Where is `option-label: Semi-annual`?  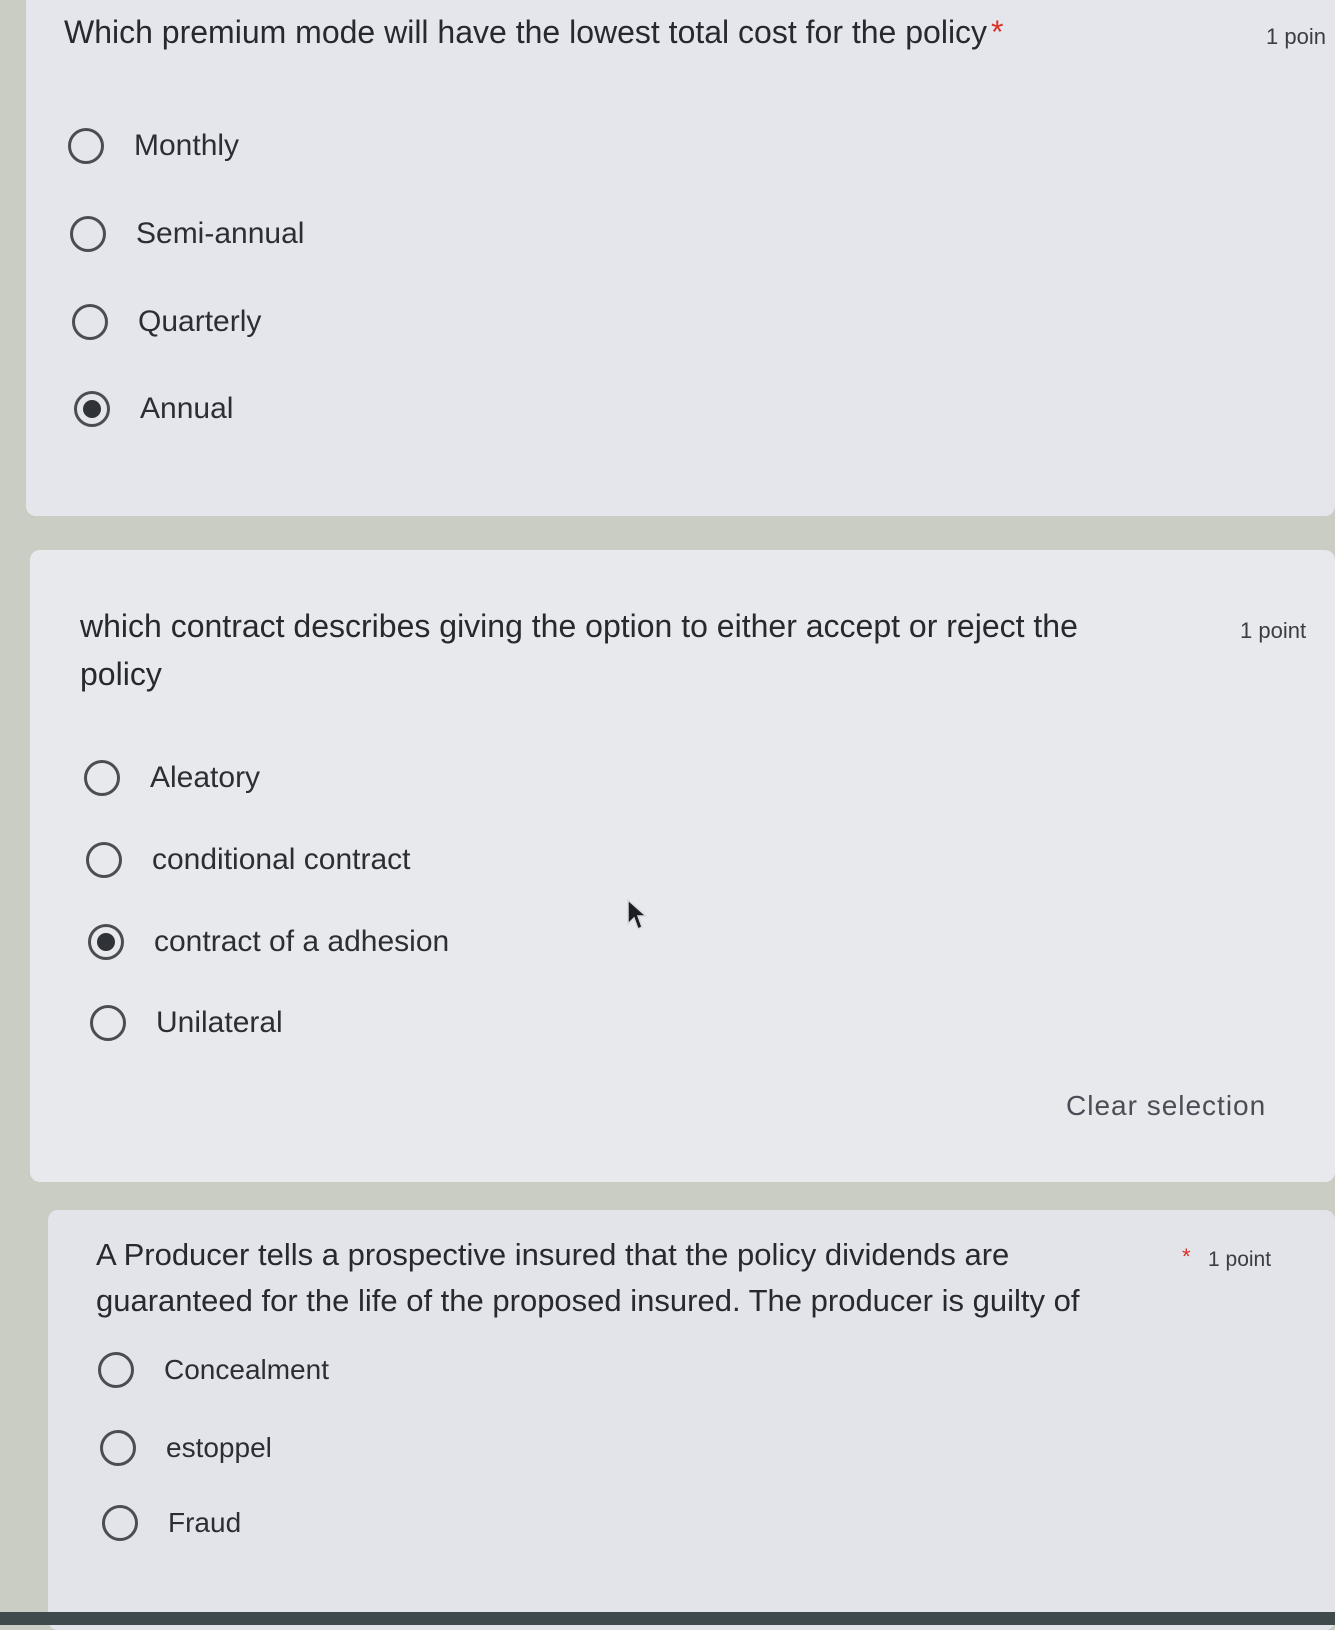
option-label: Semi-annual is located at coordinates (220, 233).